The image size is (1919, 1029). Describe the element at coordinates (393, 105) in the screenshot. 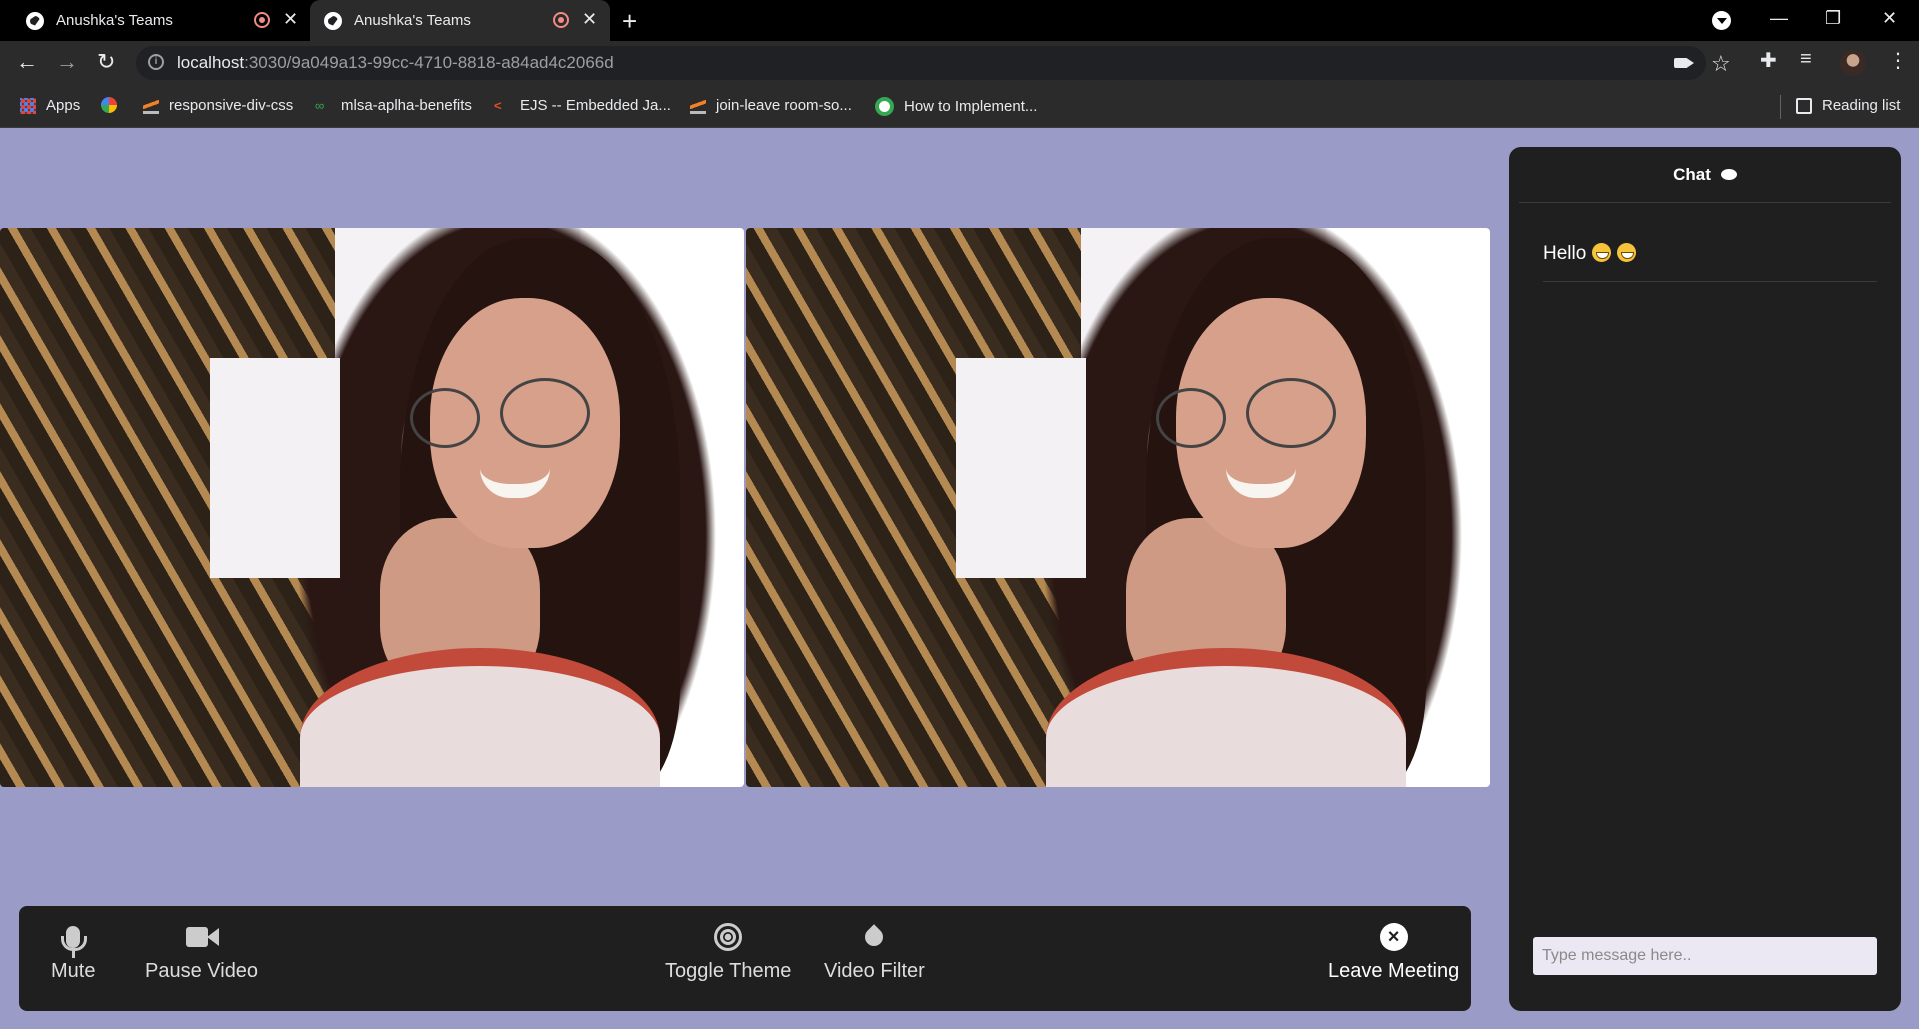

I see `bookmark-mlsa: ∞ mlsa-aplha-benefits` at that location.